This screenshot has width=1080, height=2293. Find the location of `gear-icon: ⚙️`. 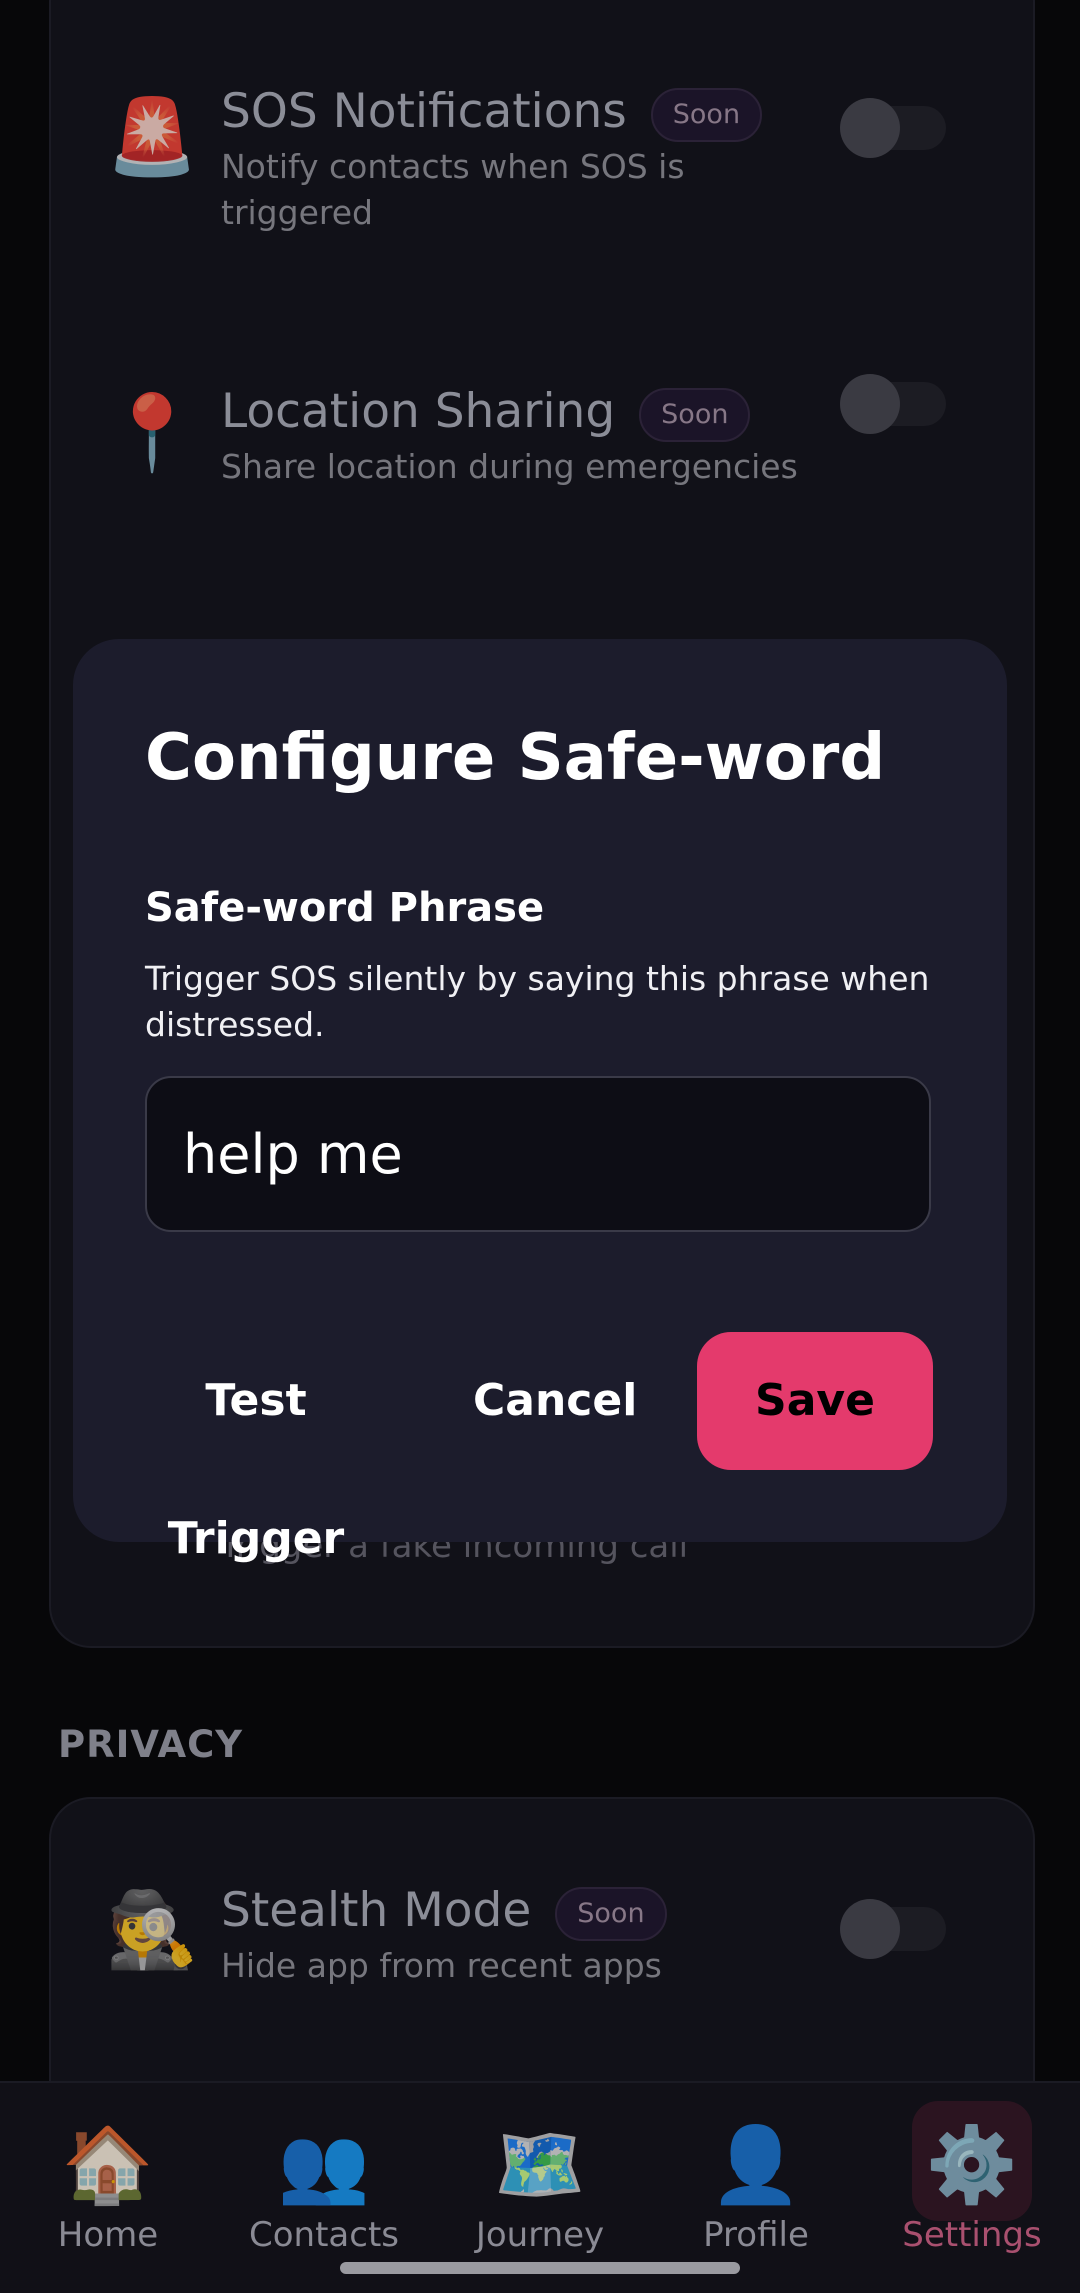

gear-icon: ⚙️ is located at coordinates (972, 2165).